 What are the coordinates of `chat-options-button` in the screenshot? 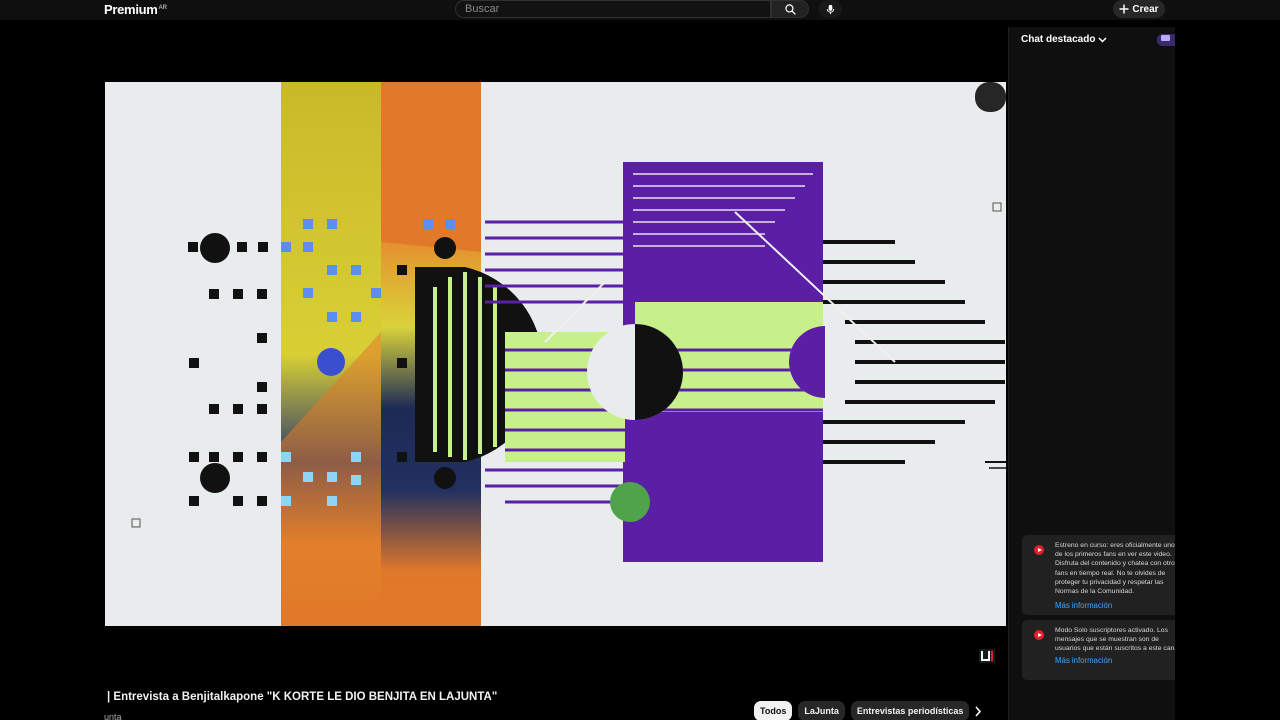 It's located at (1166, 40).